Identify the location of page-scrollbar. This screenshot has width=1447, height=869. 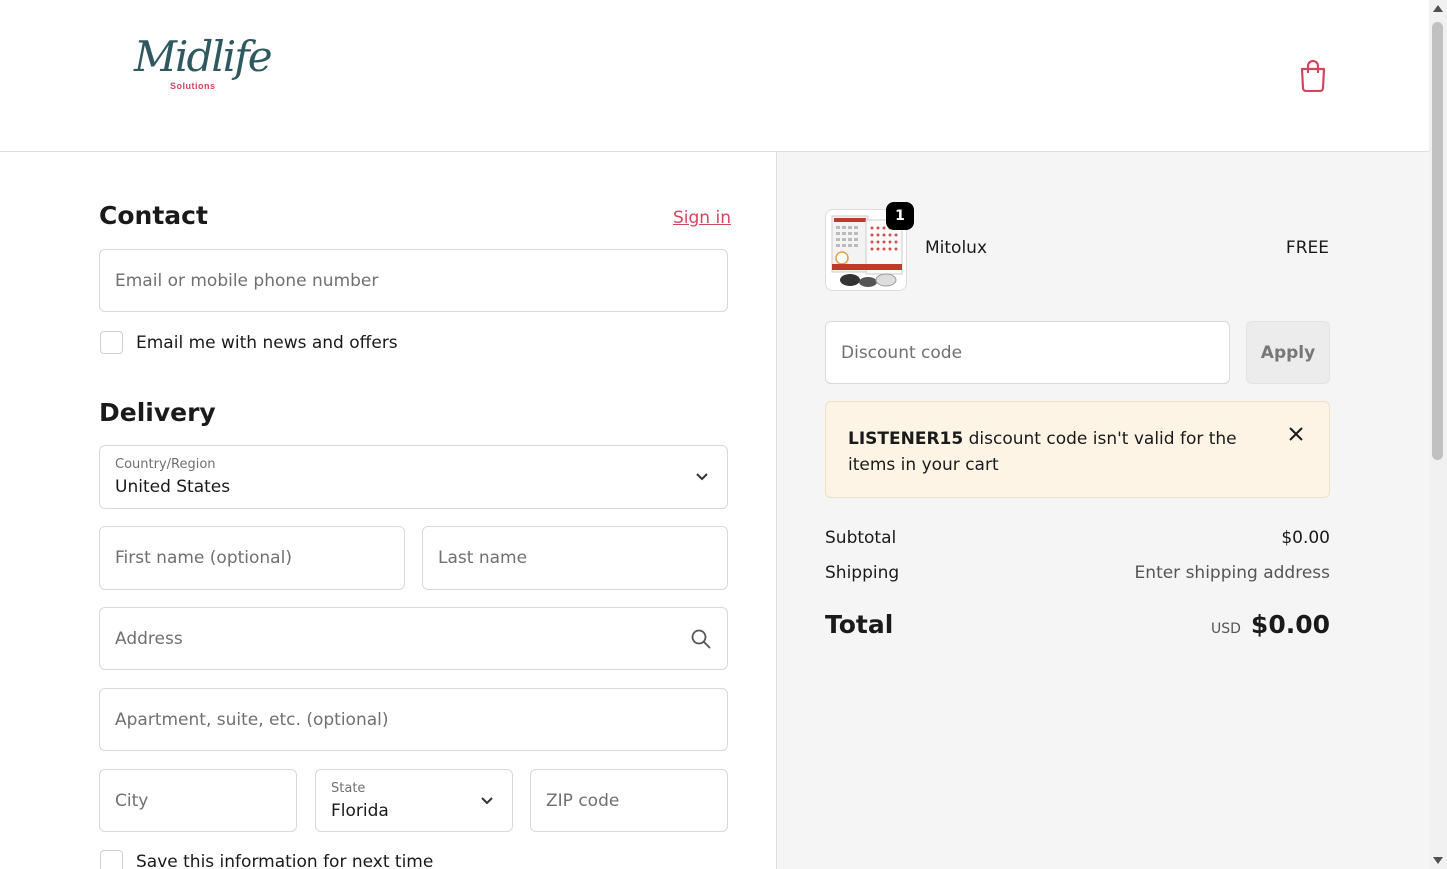
(1438, 434).